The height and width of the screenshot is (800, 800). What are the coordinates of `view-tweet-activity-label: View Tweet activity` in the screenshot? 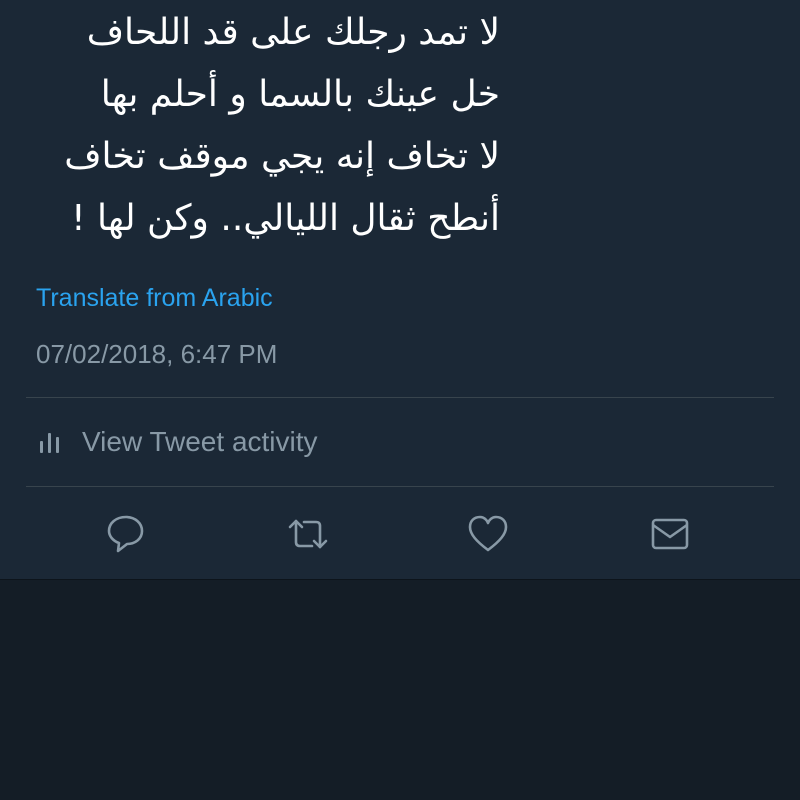 It's located at (200, 441).